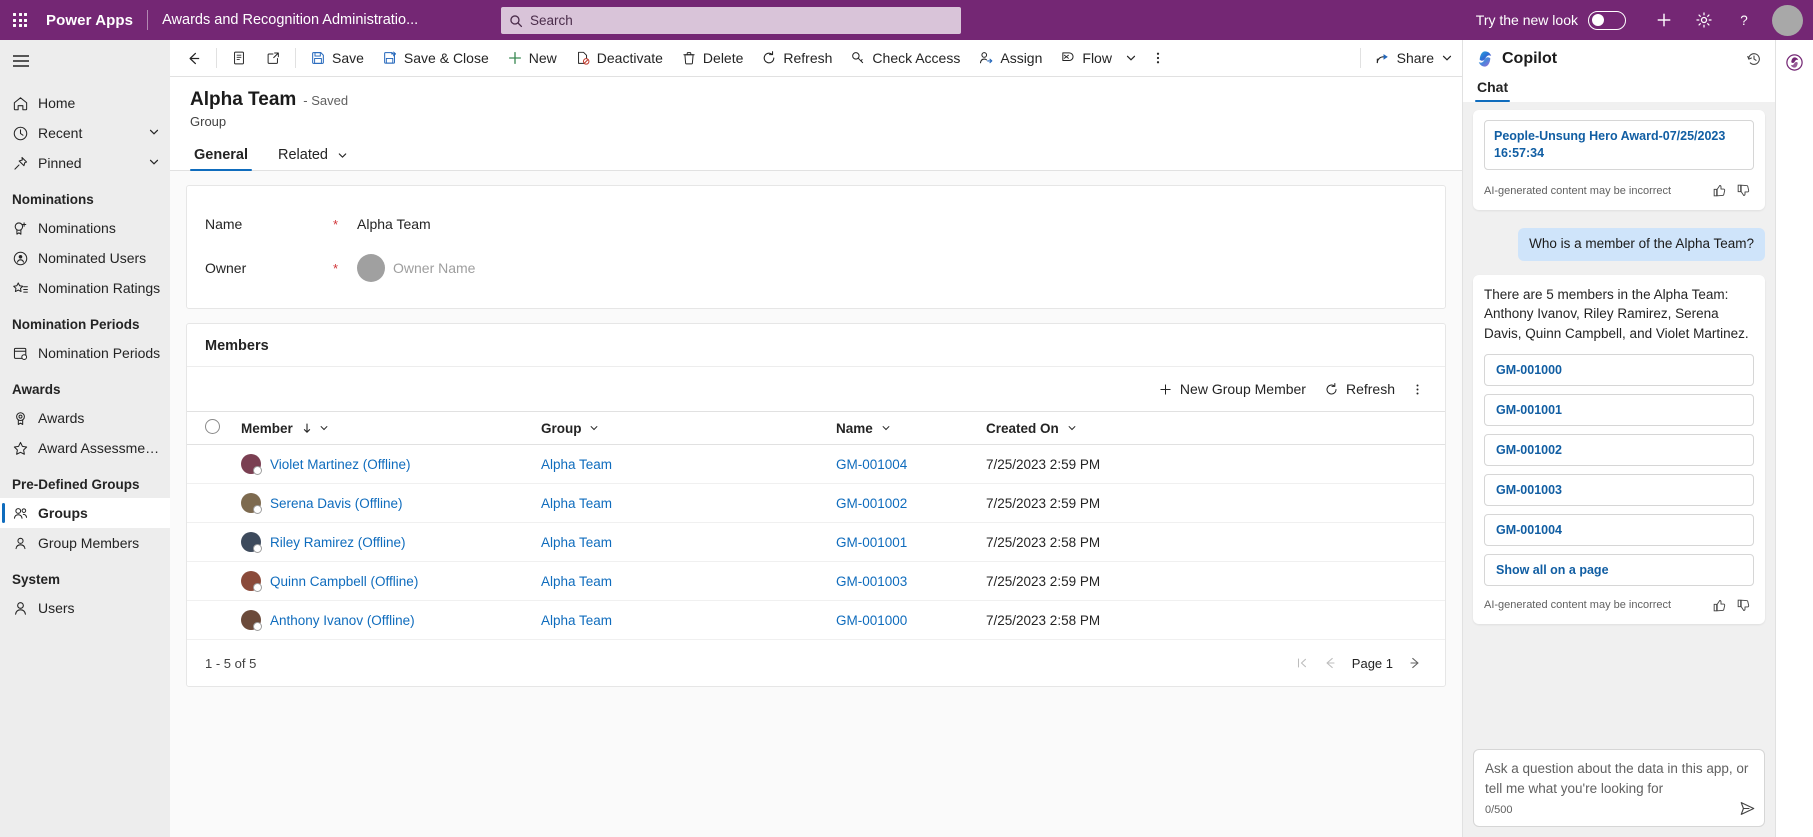 The width and height of the screenshot is (1813, 837). What do you see at coordinates (712, 58) in the screenshot?
I see `delete-button: Delete` at bounding box center [712, 58].